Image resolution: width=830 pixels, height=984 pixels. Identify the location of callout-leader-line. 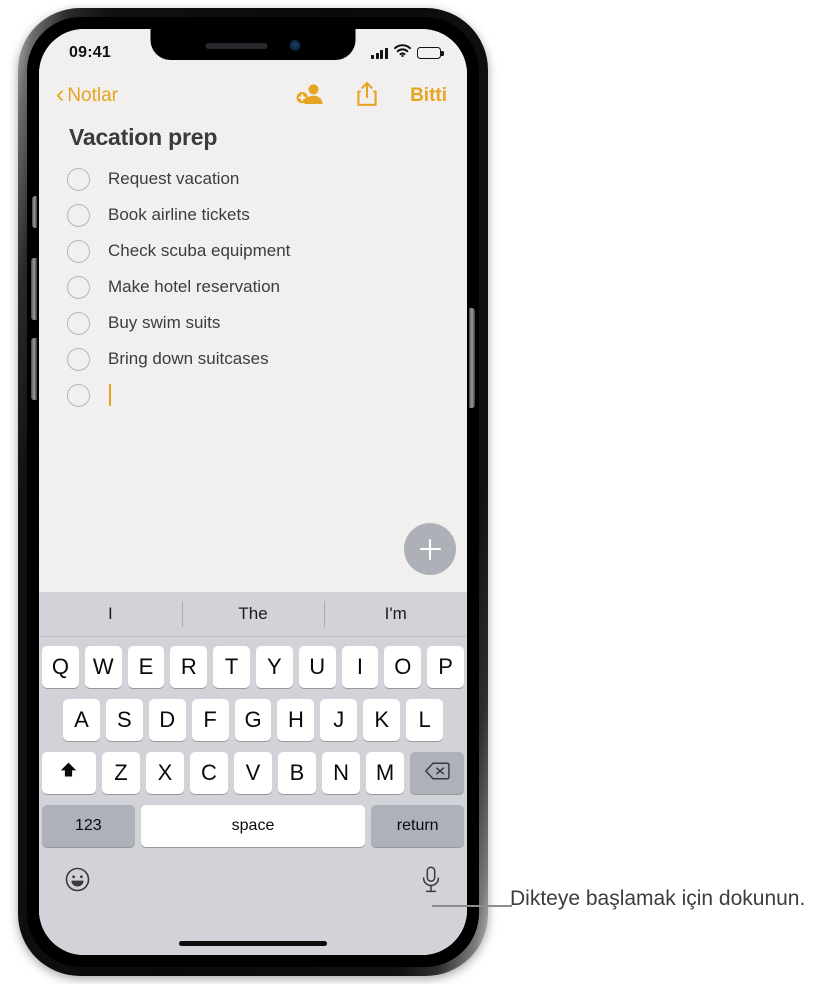
(472, 906).